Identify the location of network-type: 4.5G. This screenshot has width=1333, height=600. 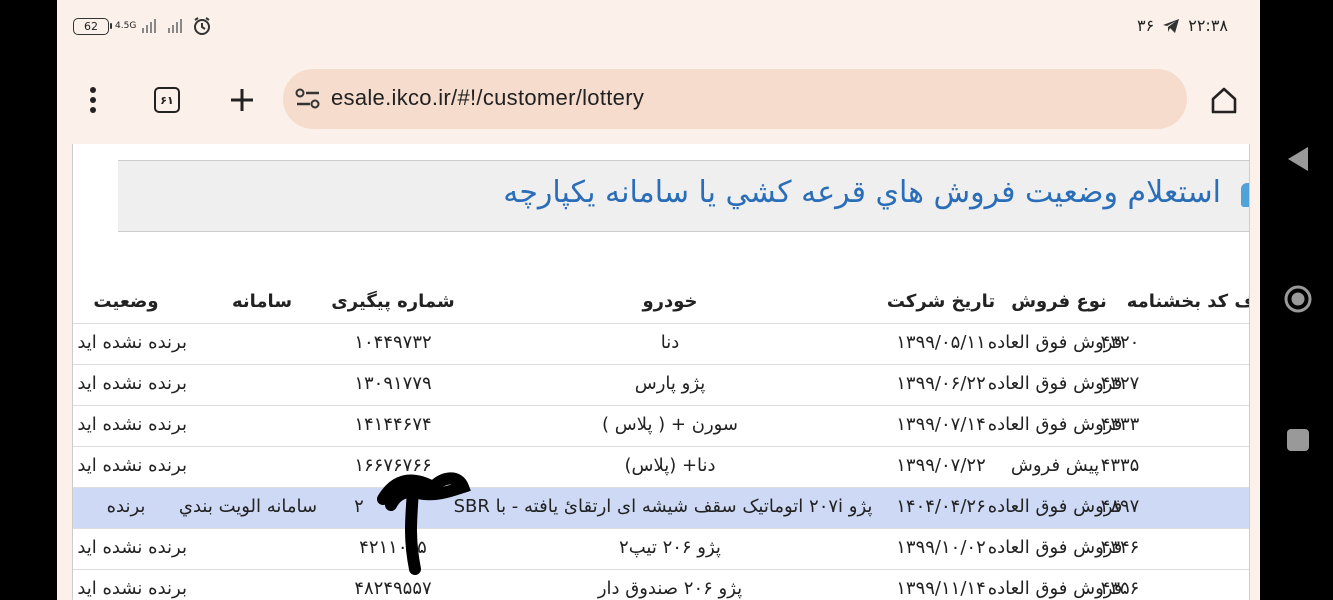
(126, 25).